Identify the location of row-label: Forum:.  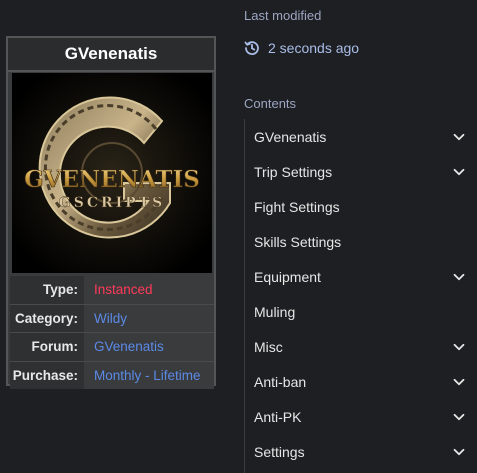
(47, 347).